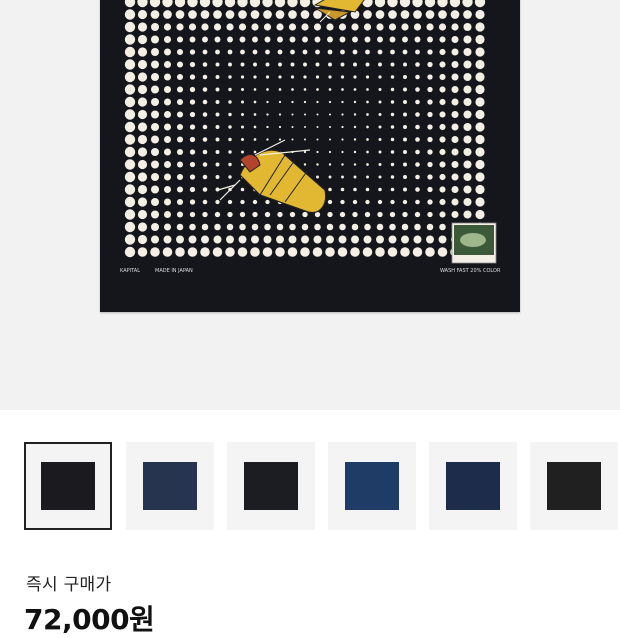 This screenshot has height=638, width=620. What do you see at coordinates (170, 486) in the screenshot?
I see `thumbnail-navy-butterfly` at bounding box center [170, 486].